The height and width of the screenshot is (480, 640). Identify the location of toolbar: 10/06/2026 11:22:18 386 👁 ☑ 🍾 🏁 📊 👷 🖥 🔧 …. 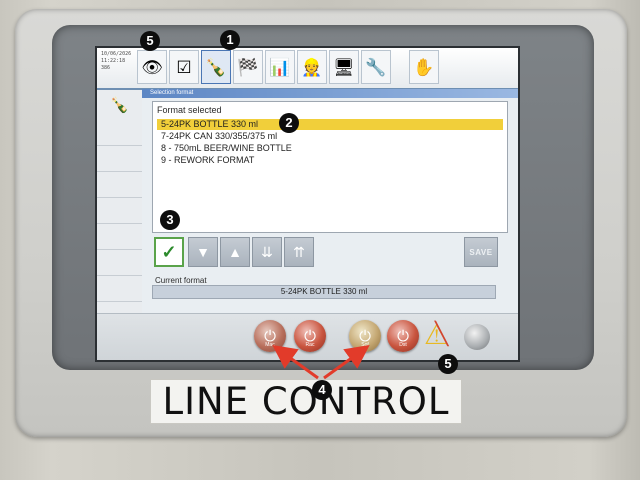
(307, 69).